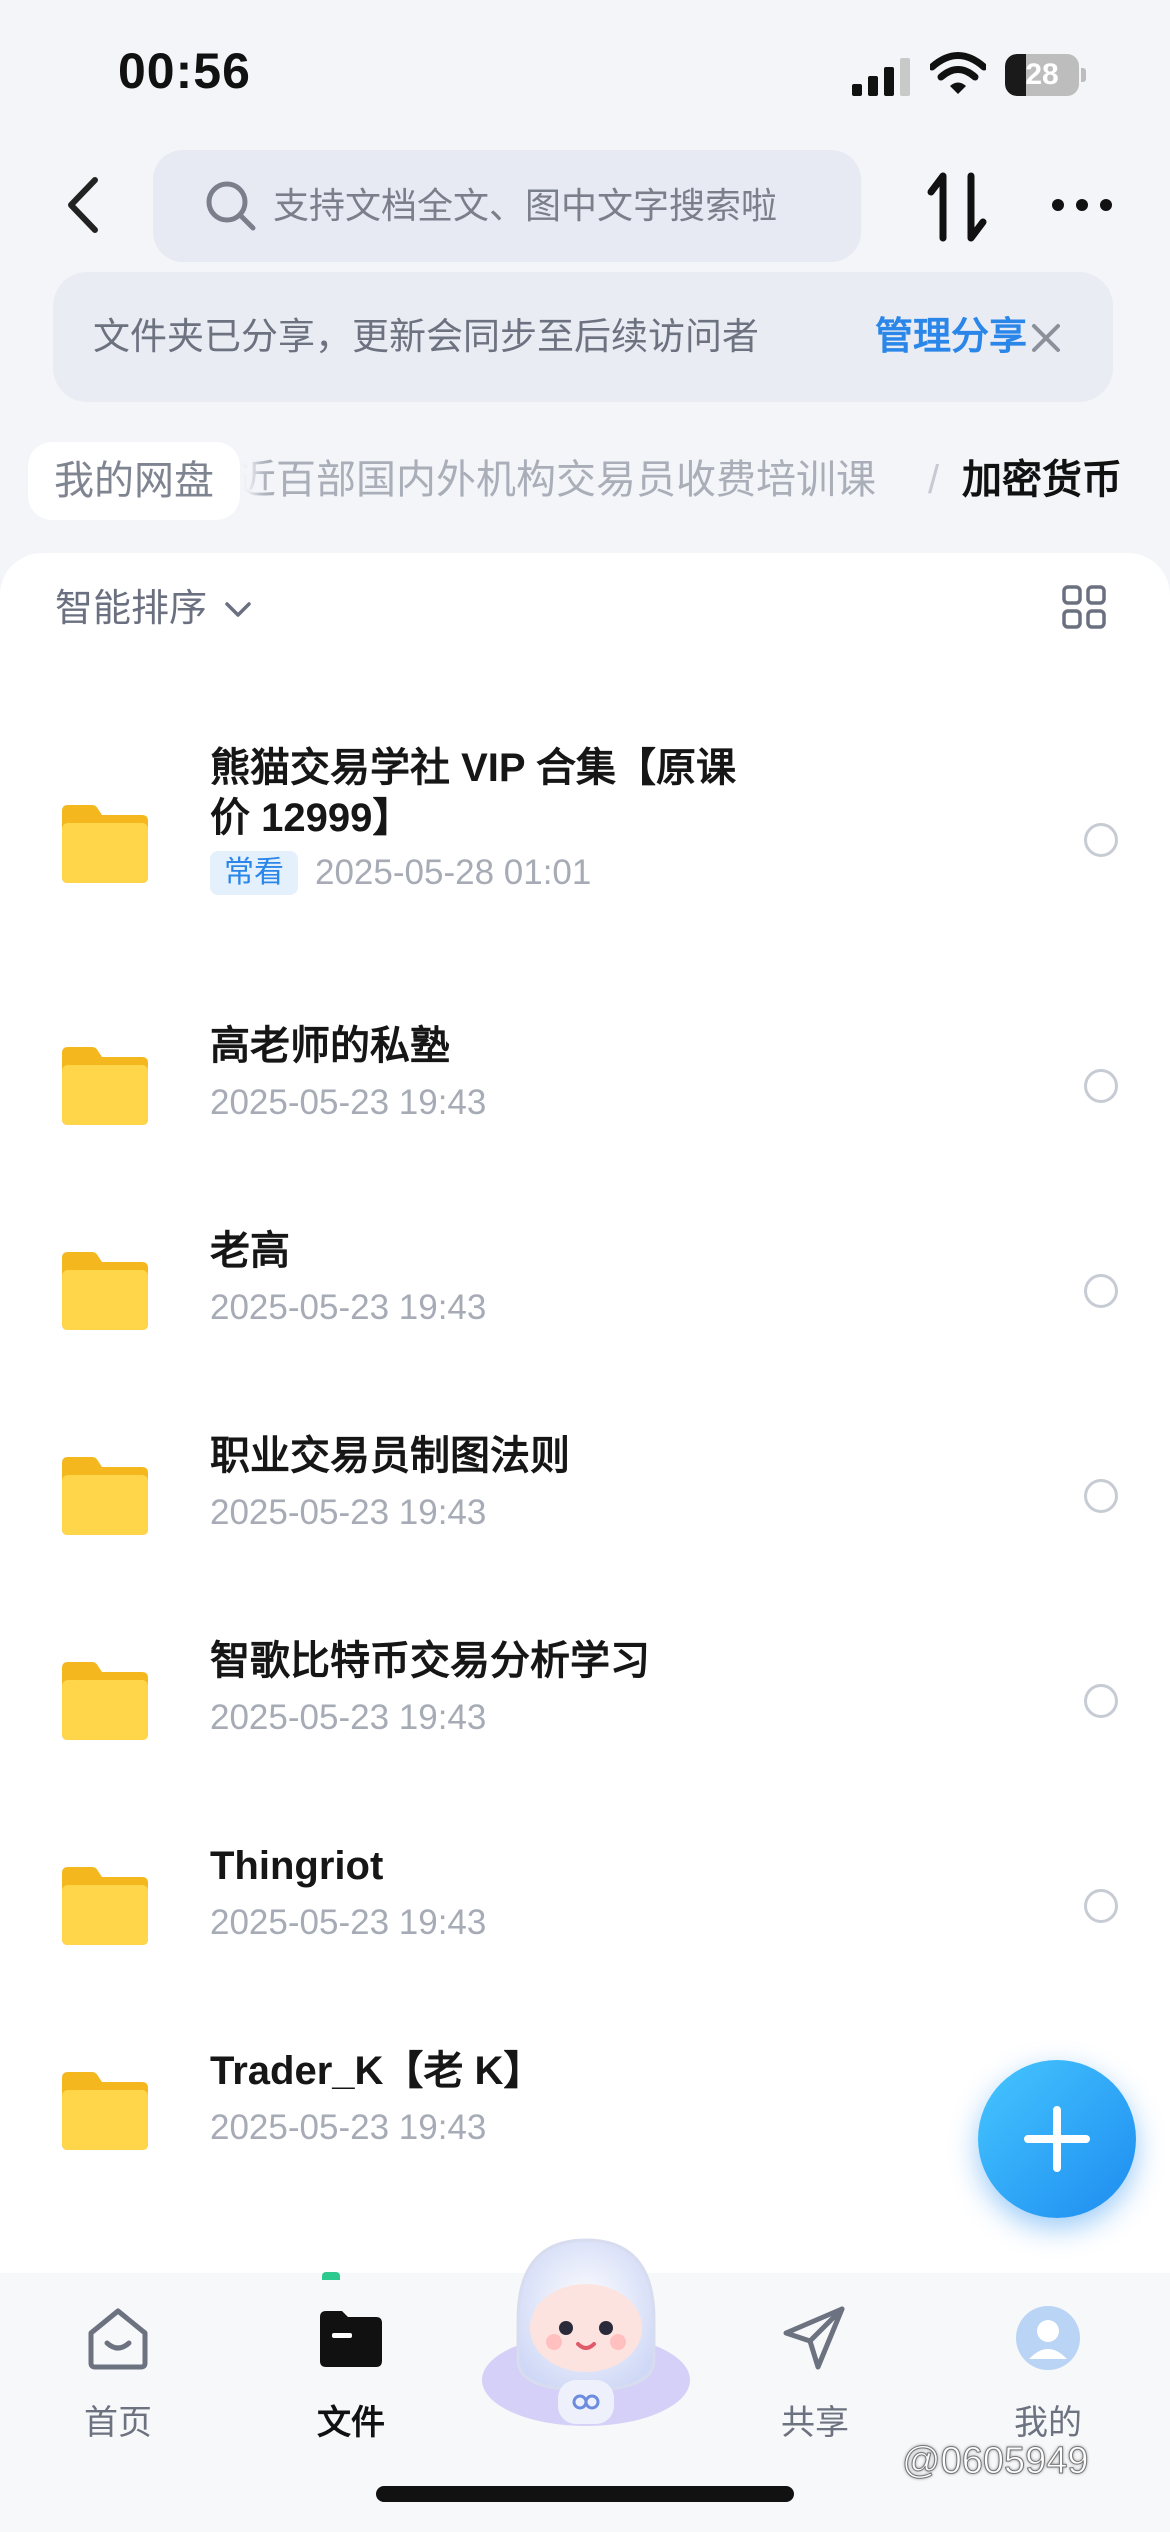  What do you see at coordinates (958, 207) in the screenshot?
I see `sort-order-button` at bounding box center [958, 207].